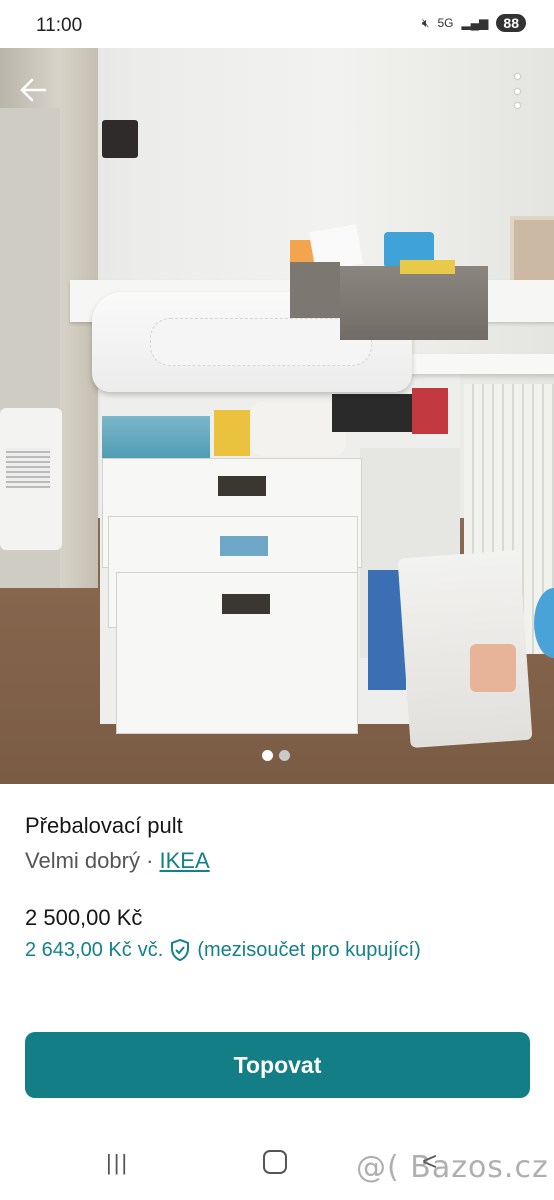  I want to click on gallery-indicator, so click(276, 755).